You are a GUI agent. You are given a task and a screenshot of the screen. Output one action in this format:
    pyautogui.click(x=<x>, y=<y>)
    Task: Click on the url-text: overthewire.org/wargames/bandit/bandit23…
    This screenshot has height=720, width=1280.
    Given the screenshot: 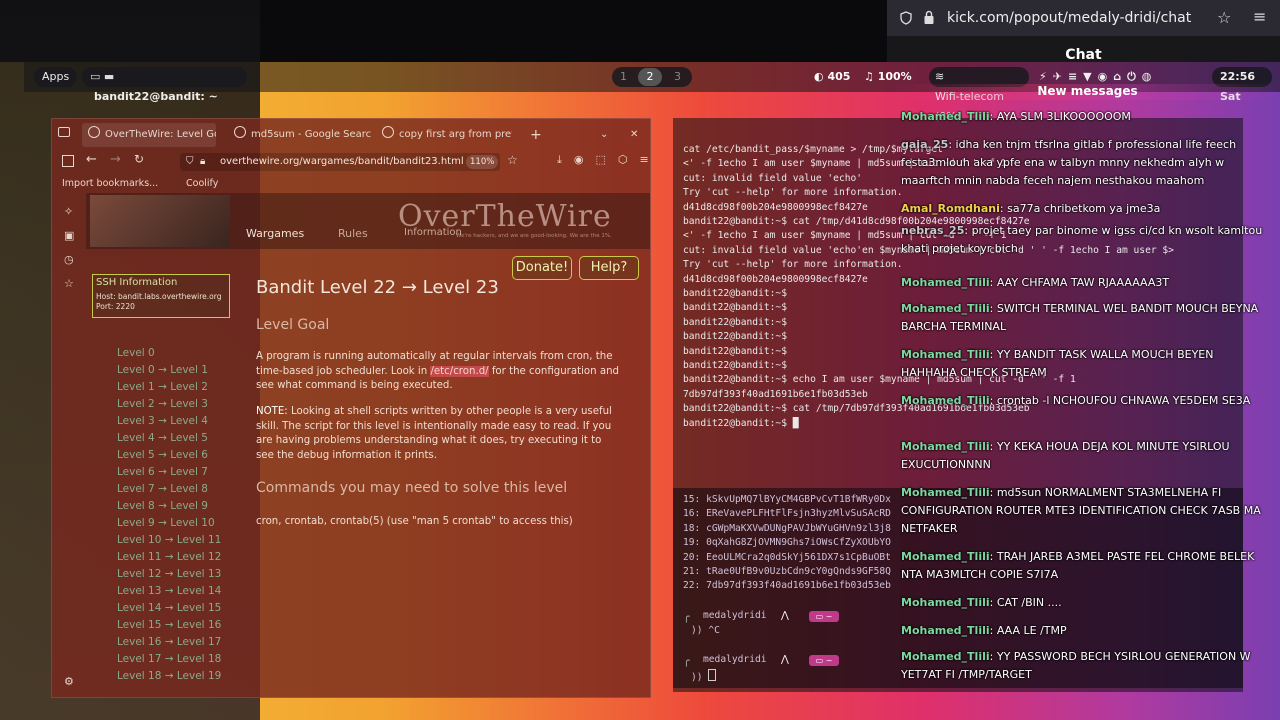 What is the action you would take?
    pyautogui.click(x=342, y=162)
    